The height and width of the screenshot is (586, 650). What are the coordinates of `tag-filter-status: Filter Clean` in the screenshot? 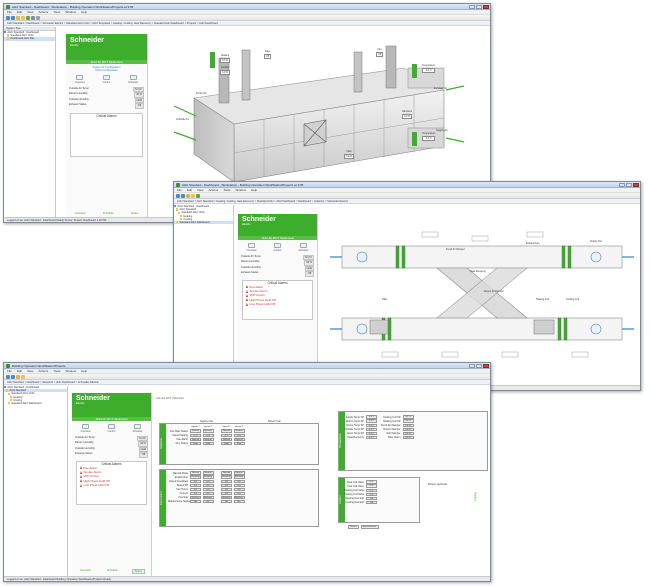 It's located at (349, 154).